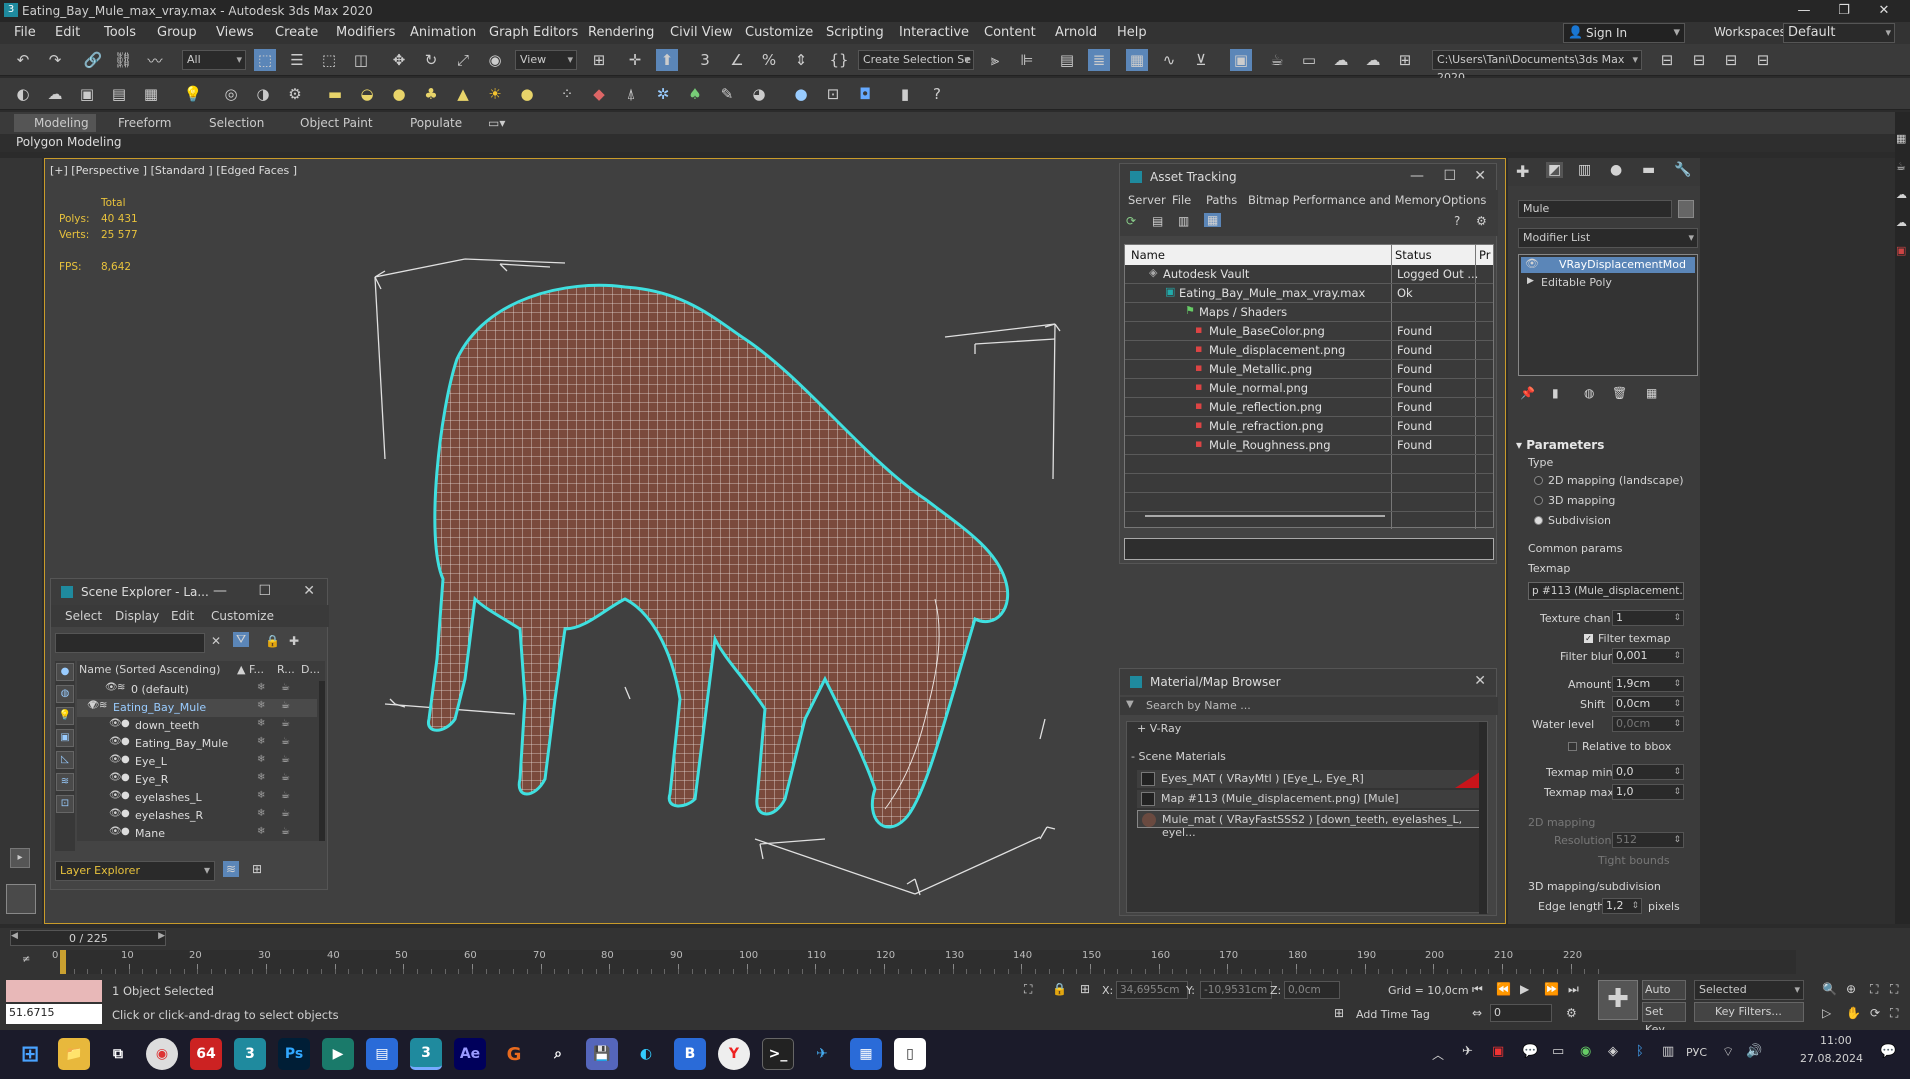 The width and height of the screenshot is (1910, 1079). I want to click on water-level-spinner: 0,0cm, so click(1648, 724).